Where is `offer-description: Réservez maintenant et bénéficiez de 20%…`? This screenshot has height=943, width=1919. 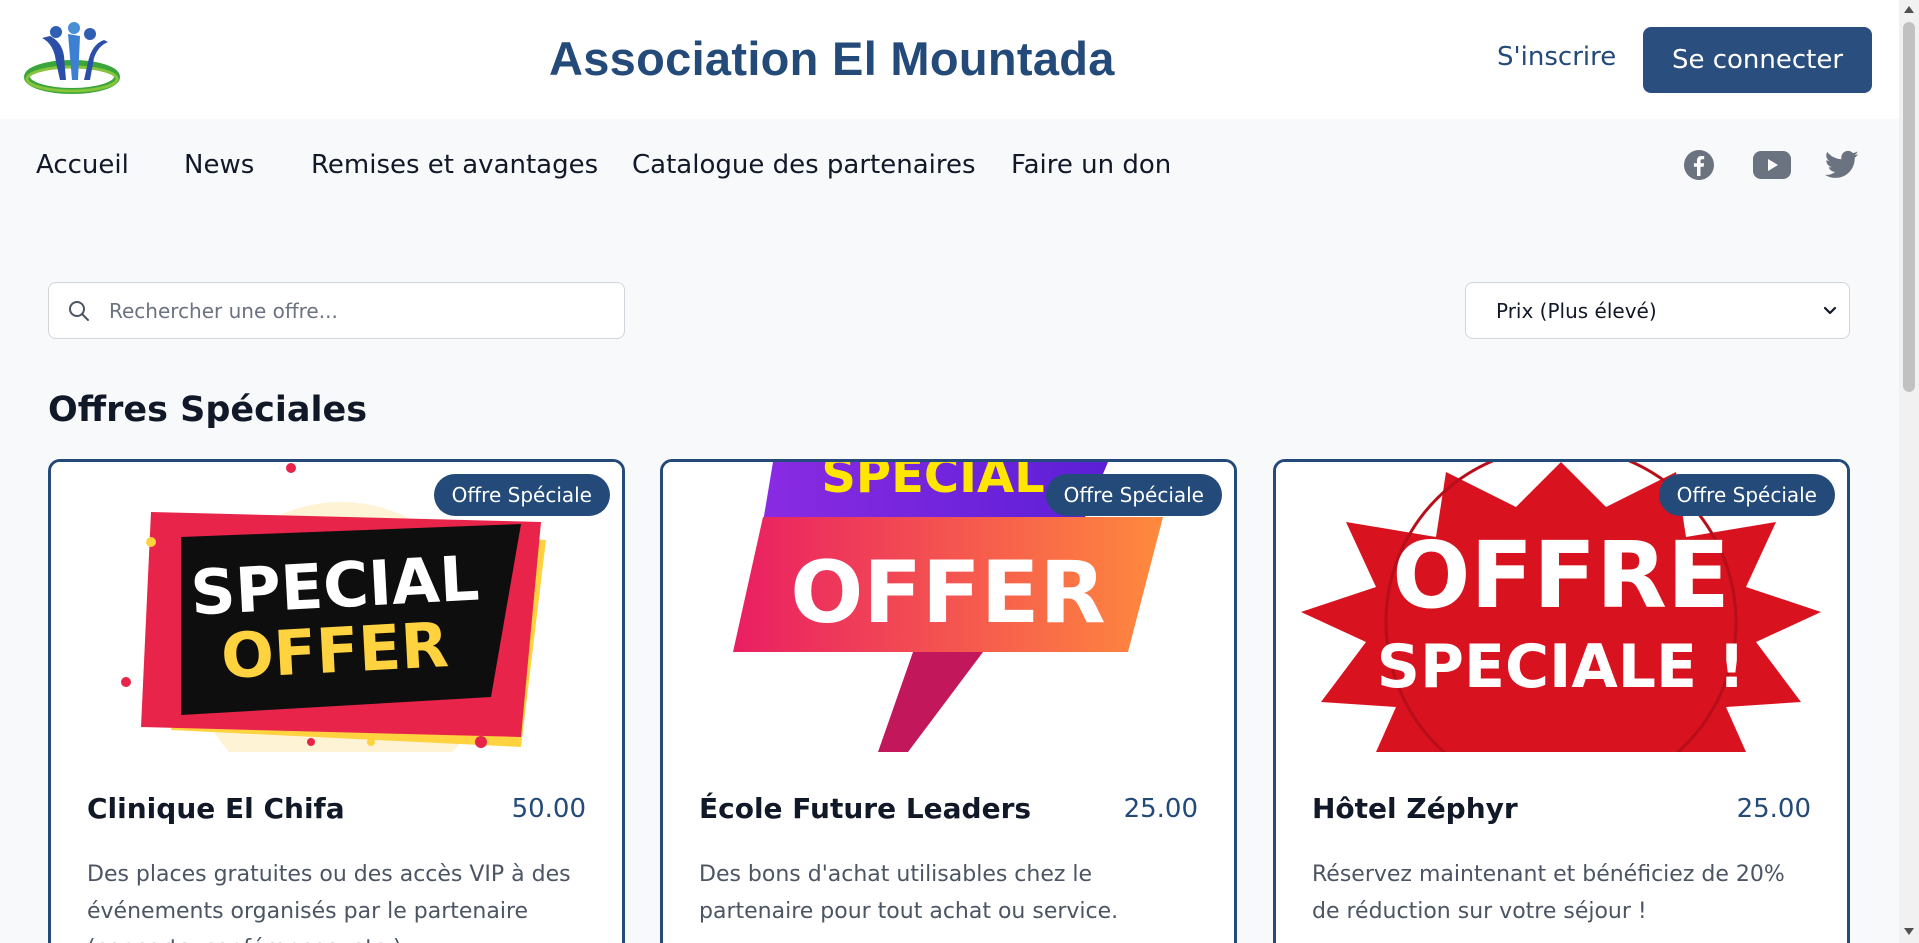
offer-description: Réservez maintenant et bénéficiez de 20%… is located at coordinates (1548, 893).